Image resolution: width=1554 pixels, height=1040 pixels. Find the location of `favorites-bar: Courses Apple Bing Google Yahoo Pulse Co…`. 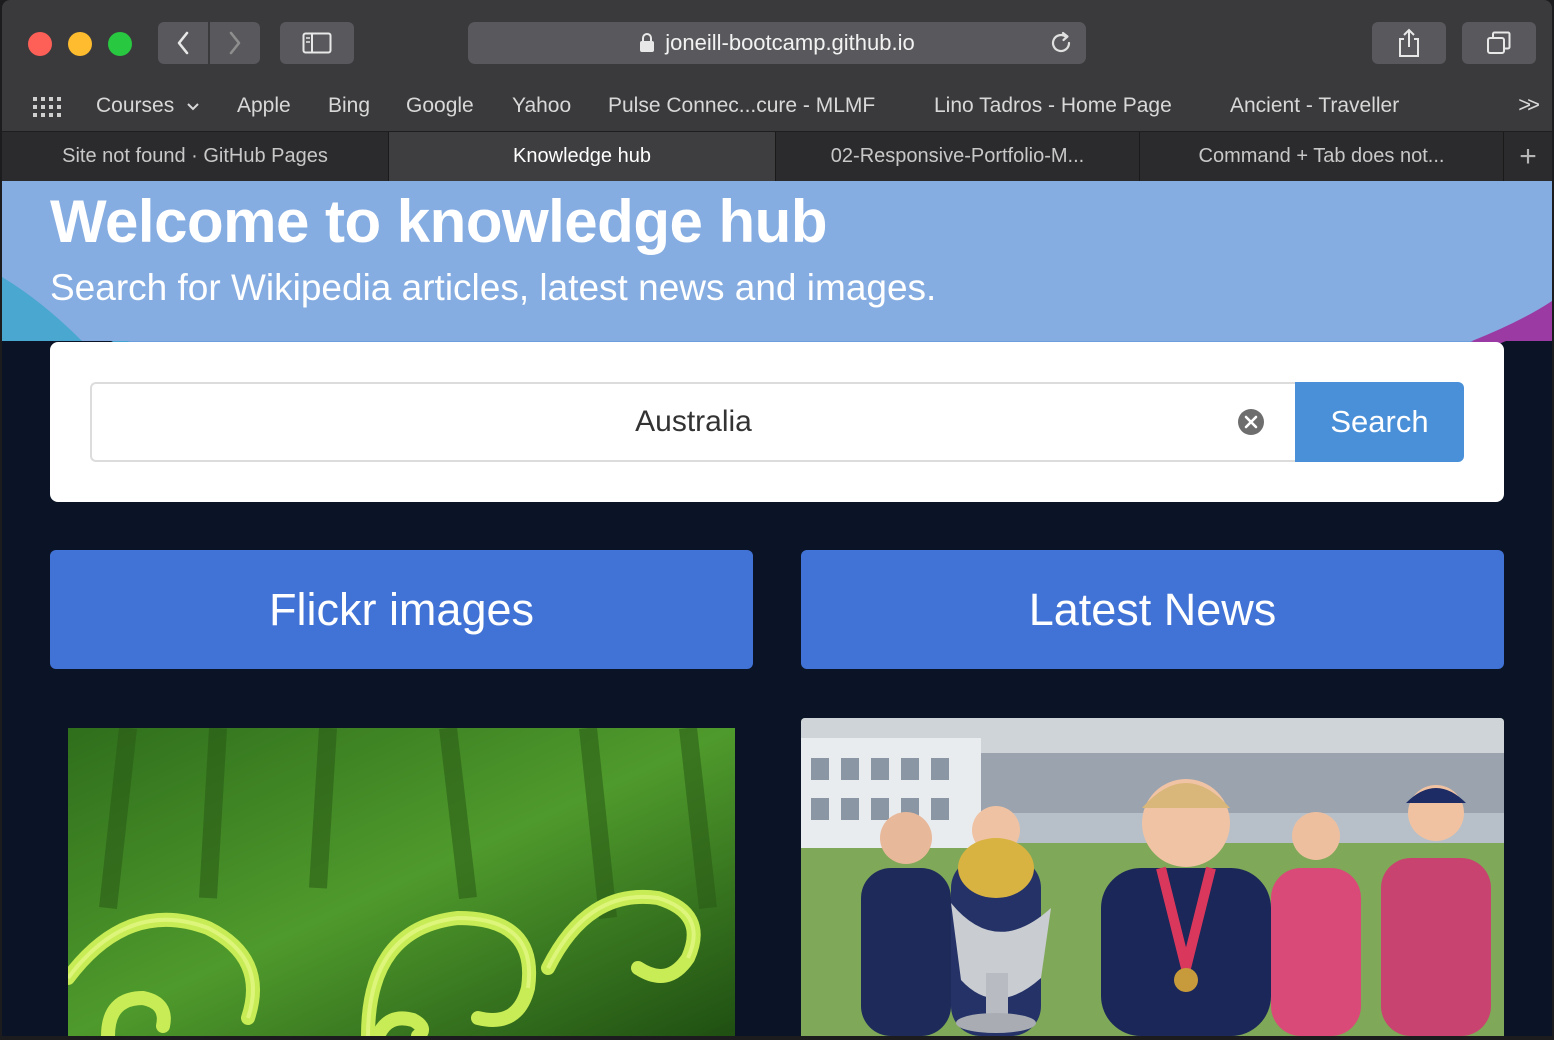

favorites-bar: Courses Apple Bing Google Yahoo Pulse Co… is located at coordinates (777, 107).